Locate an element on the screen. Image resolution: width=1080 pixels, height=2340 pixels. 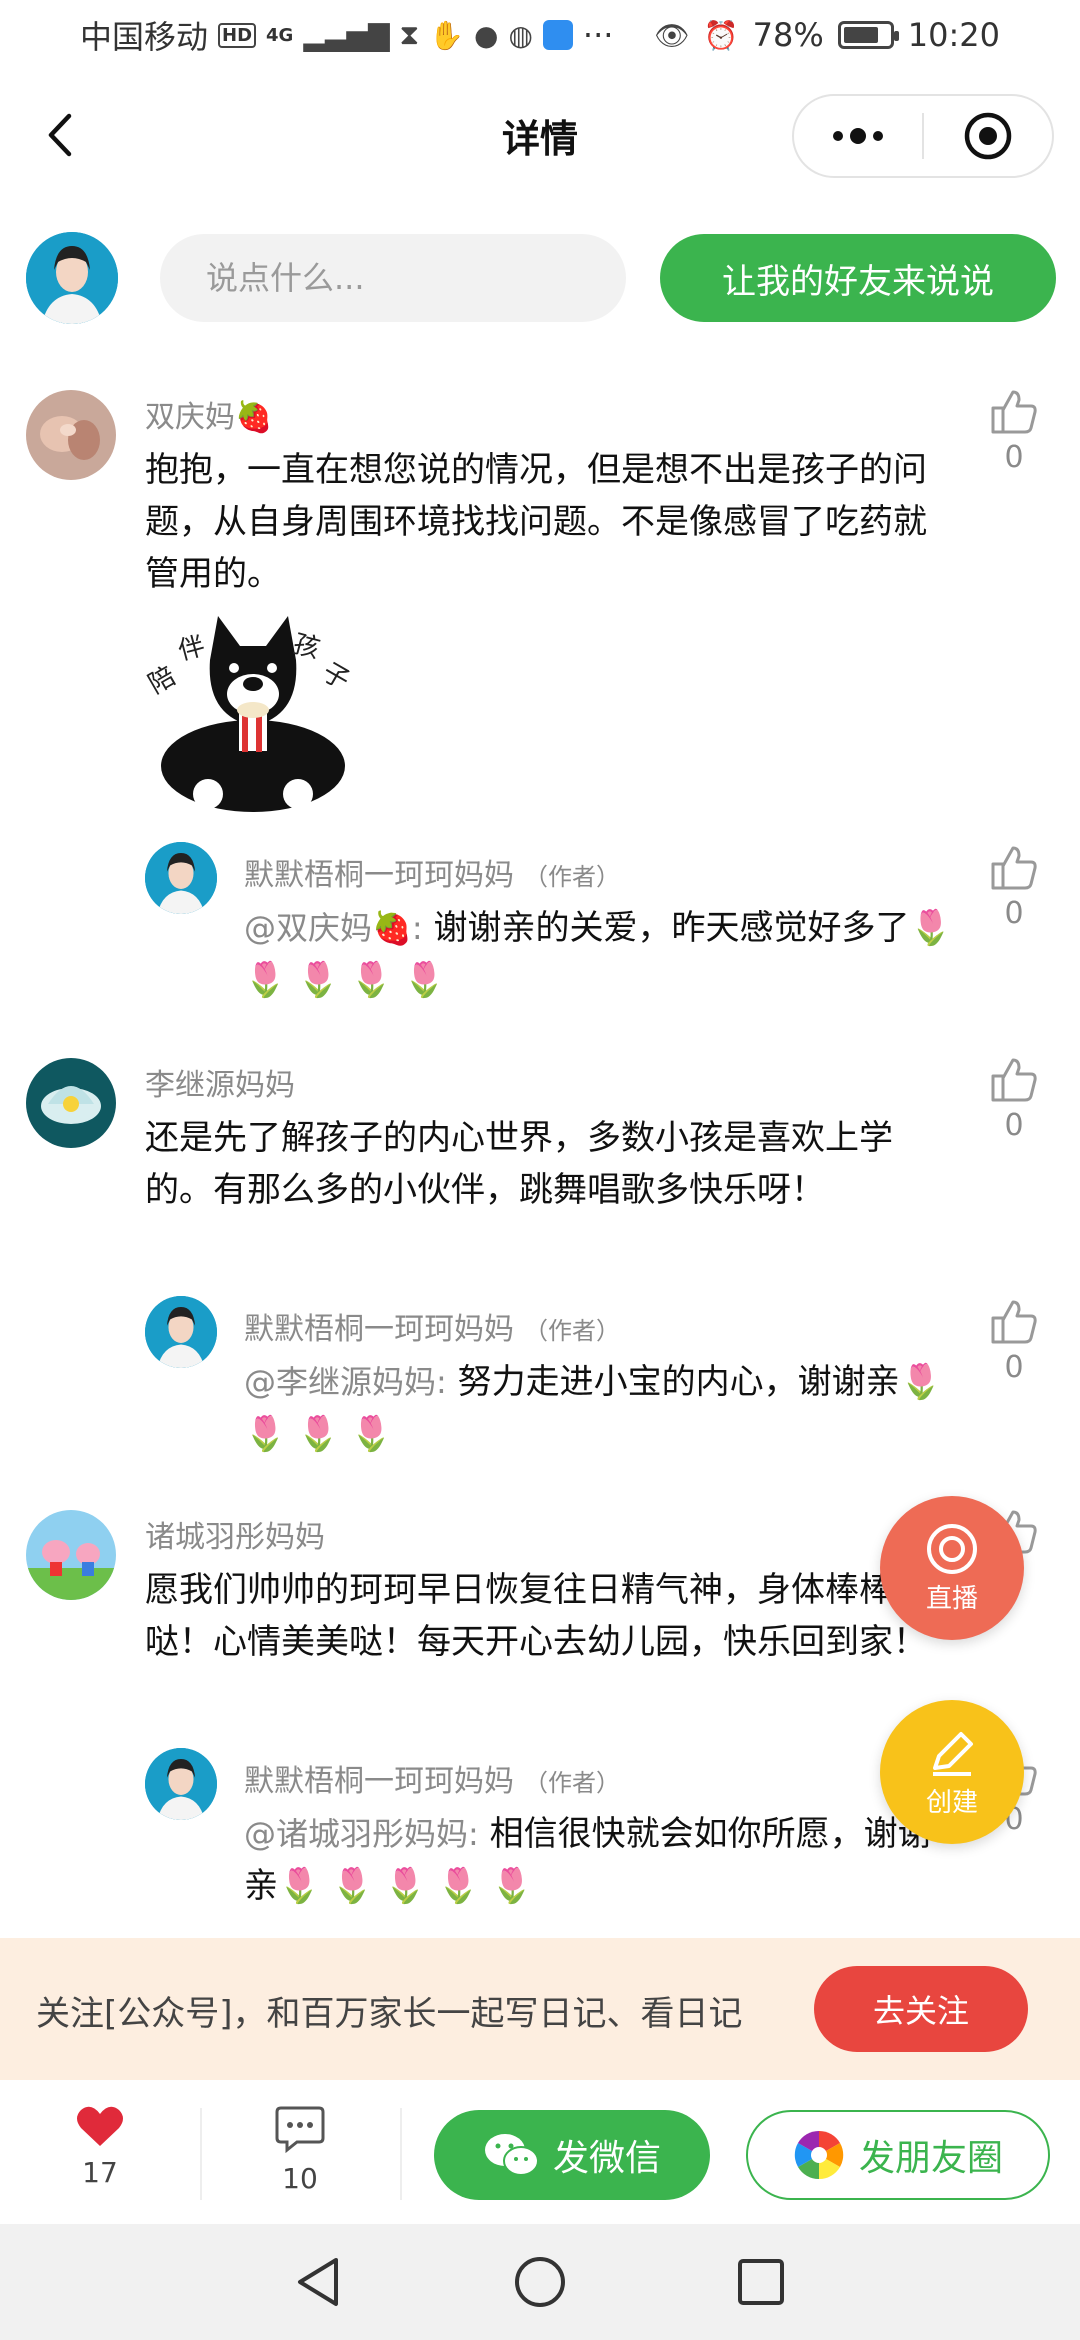
close-mini-program-button is located at coordinates (988, 136).